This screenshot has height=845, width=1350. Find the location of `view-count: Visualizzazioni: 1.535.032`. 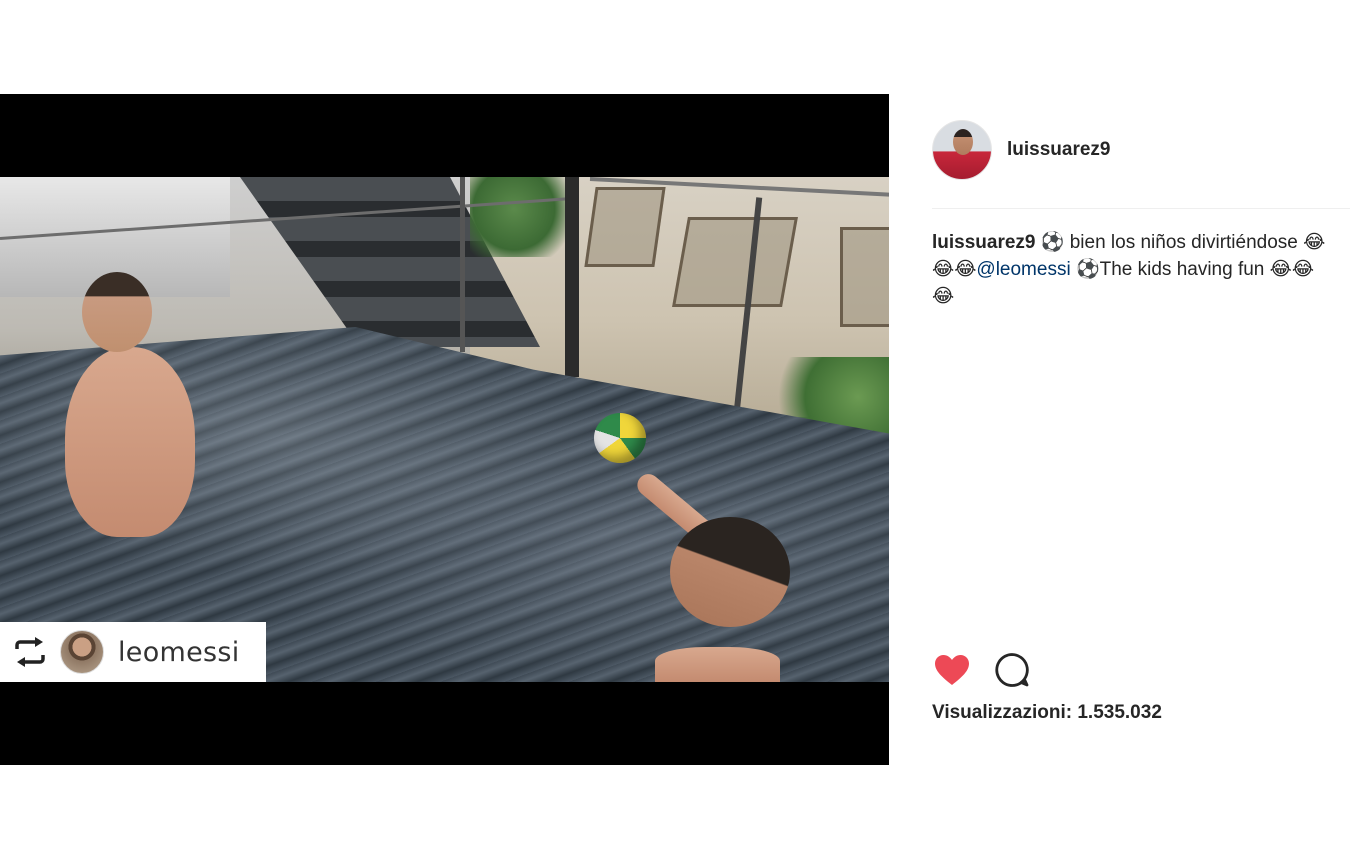

view-count: Visualizzazioni: 1.535.032 is located at coordinates (1047, 713).